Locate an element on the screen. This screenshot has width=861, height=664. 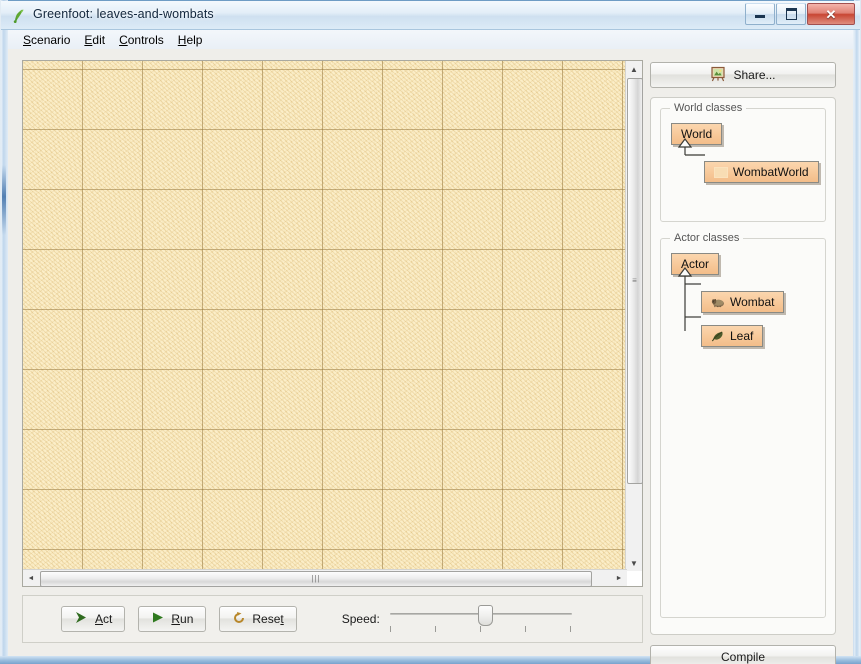
reset-button: Reset is located at coordinates (258, 619).